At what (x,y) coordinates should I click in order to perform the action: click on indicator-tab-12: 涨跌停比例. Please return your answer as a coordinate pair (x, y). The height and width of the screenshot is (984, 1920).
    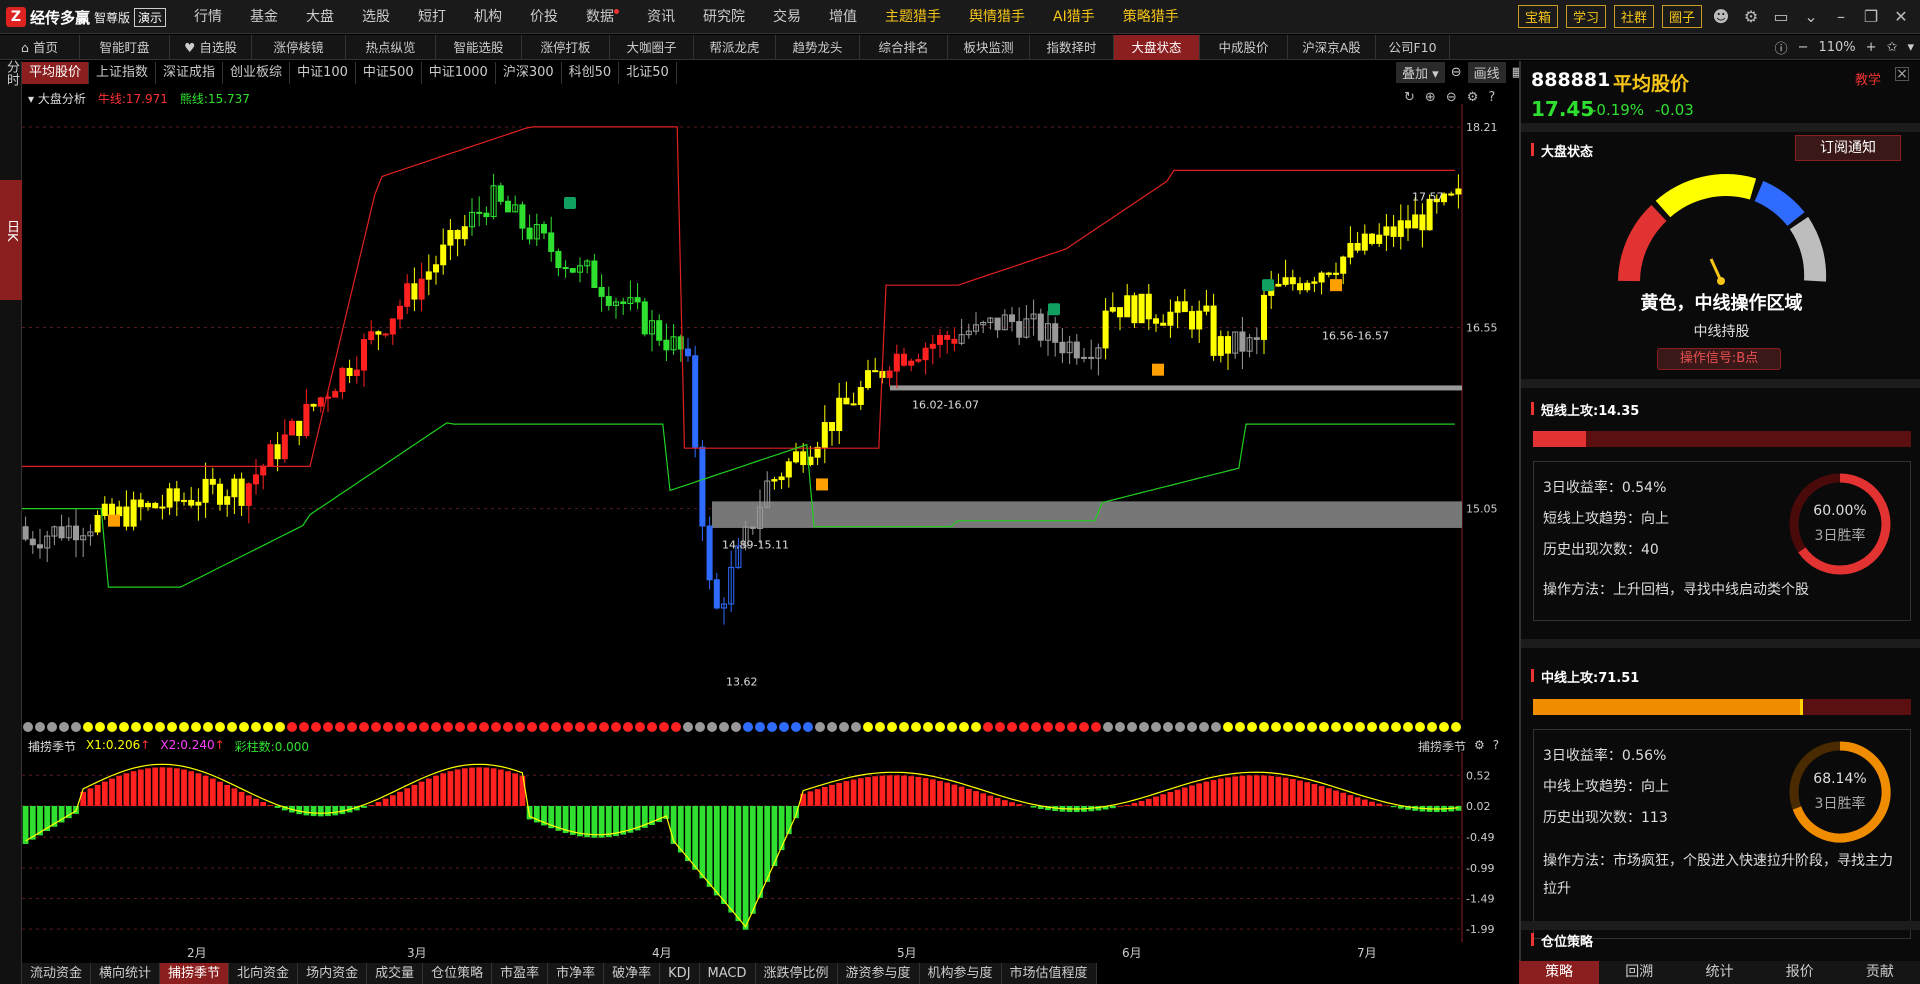
    Looking at the image, I should click on (797, 973).